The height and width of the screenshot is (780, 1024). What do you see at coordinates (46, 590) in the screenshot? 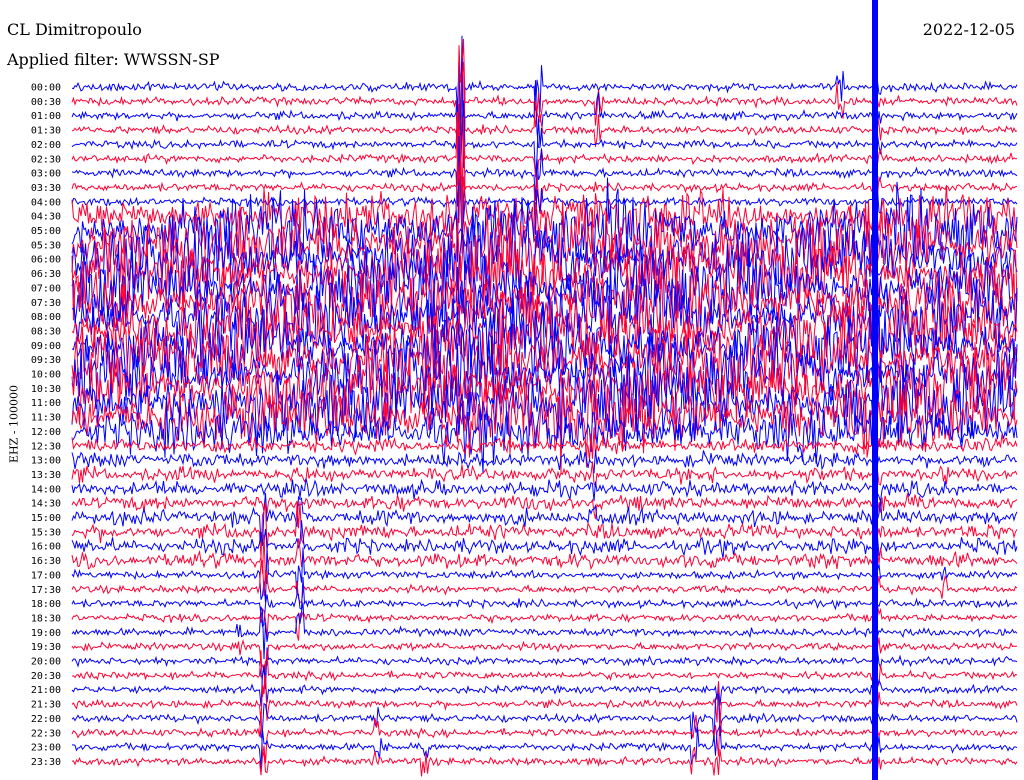
I see `hour-label: 17:30` at bounding box center [46, 590].